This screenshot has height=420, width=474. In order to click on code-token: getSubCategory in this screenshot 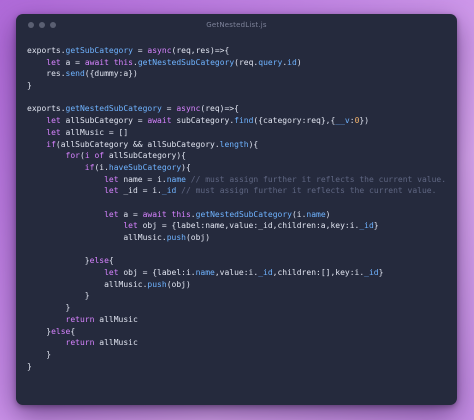, I will do `click(99, 50)`.